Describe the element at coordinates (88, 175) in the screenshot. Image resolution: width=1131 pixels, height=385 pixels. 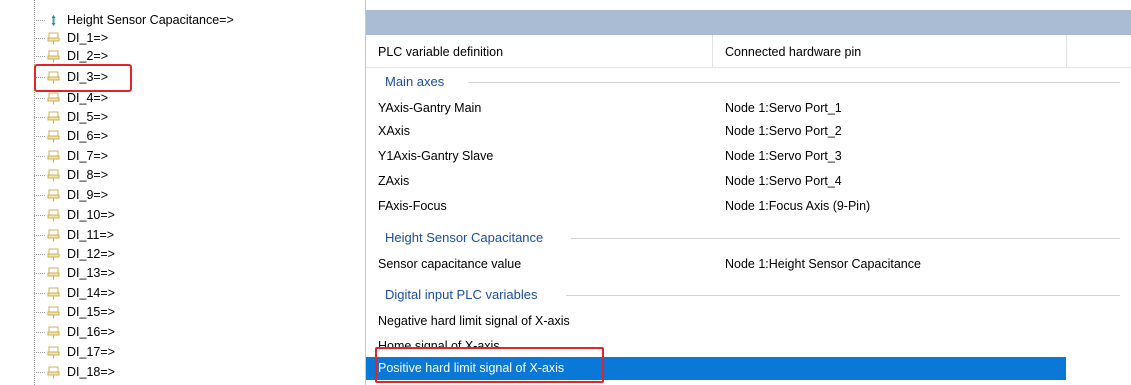
I see `tree-item-label: DI_8=>` at that location.